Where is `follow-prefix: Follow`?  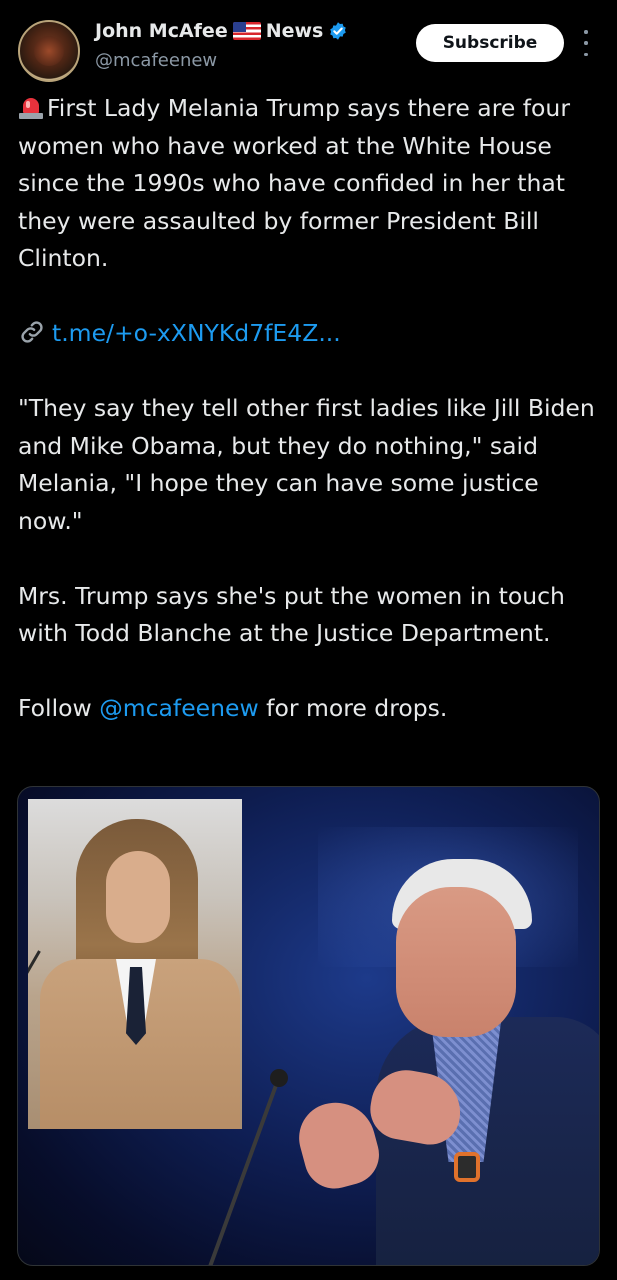
follow-prefix: Follow is located at coordinates (55, 708).